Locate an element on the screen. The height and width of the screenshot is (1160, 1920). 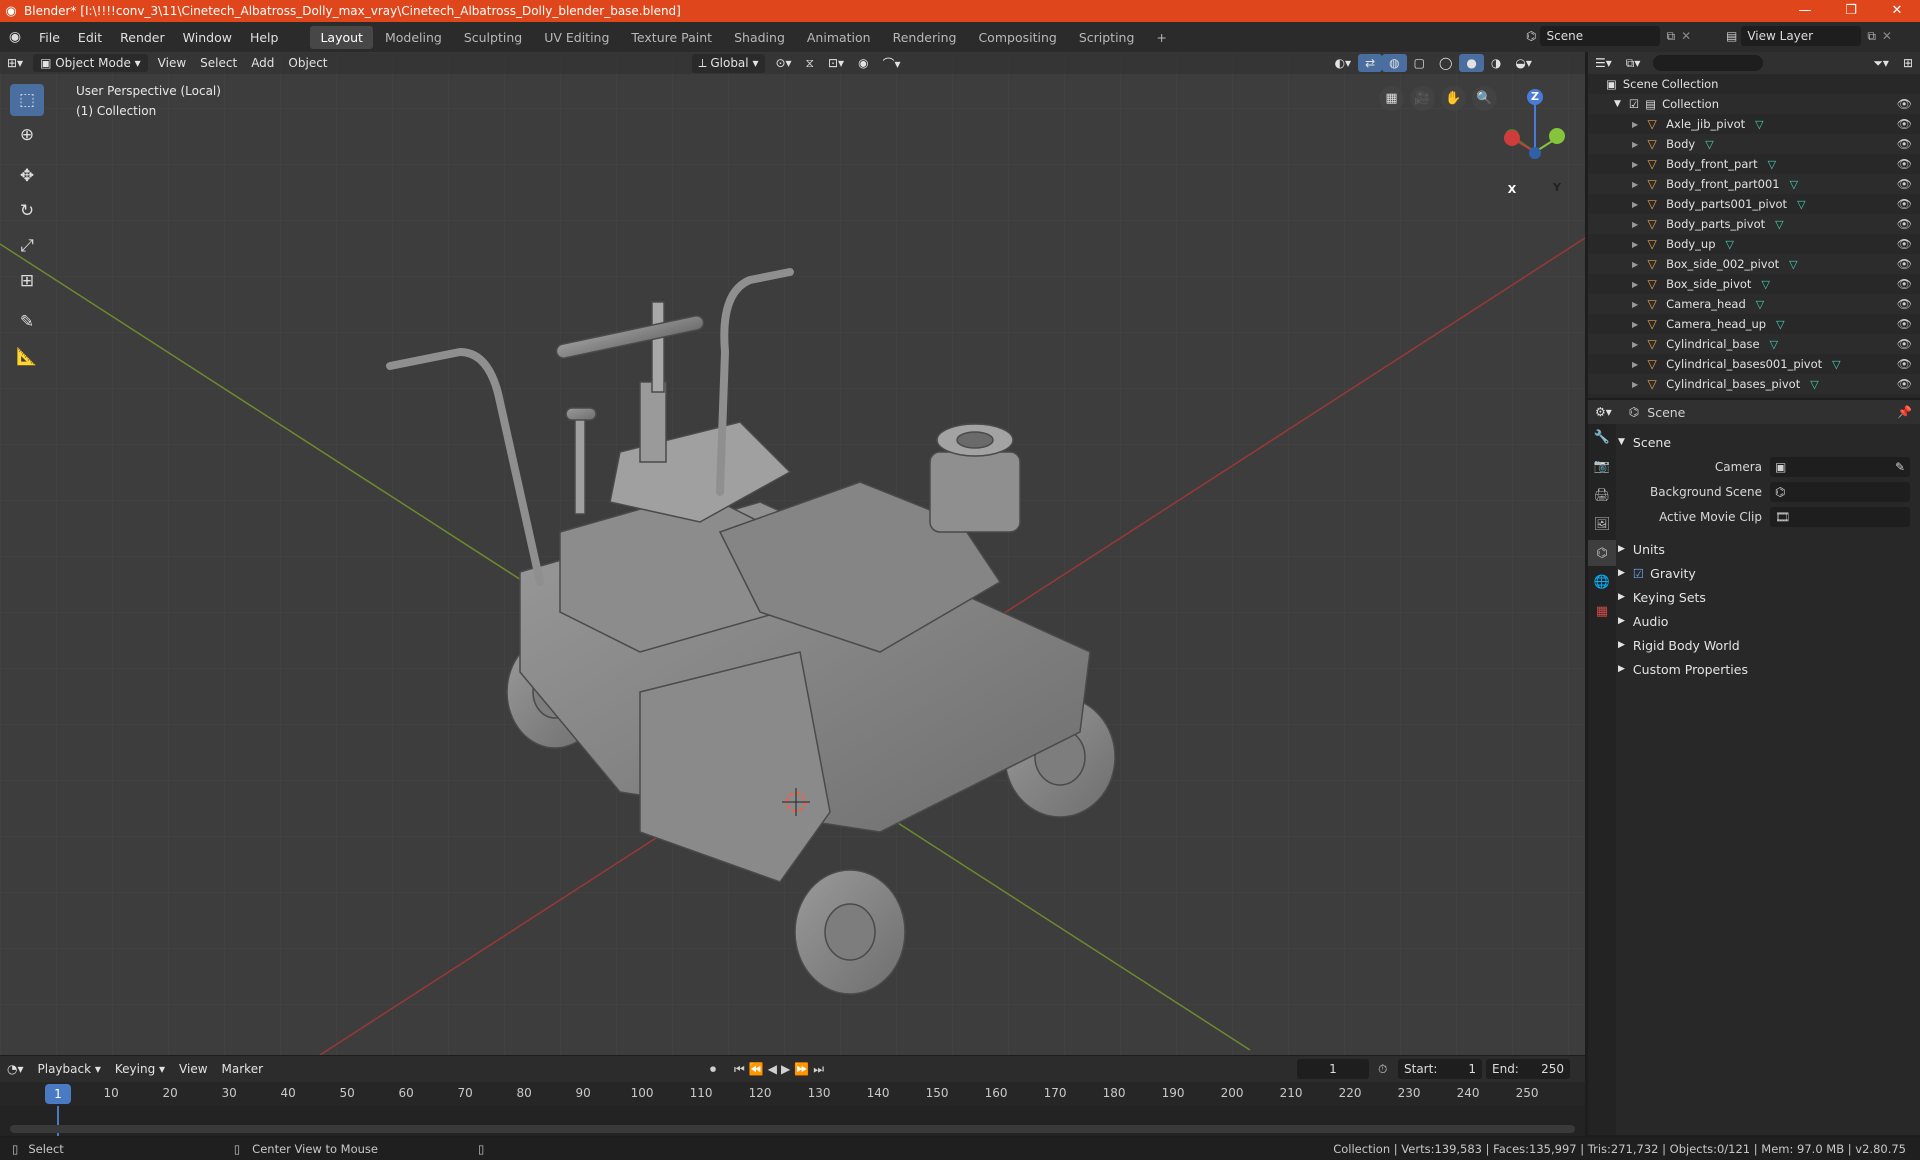
cursor-tool-icon: ⊕ is located at coordinates (27, 135).